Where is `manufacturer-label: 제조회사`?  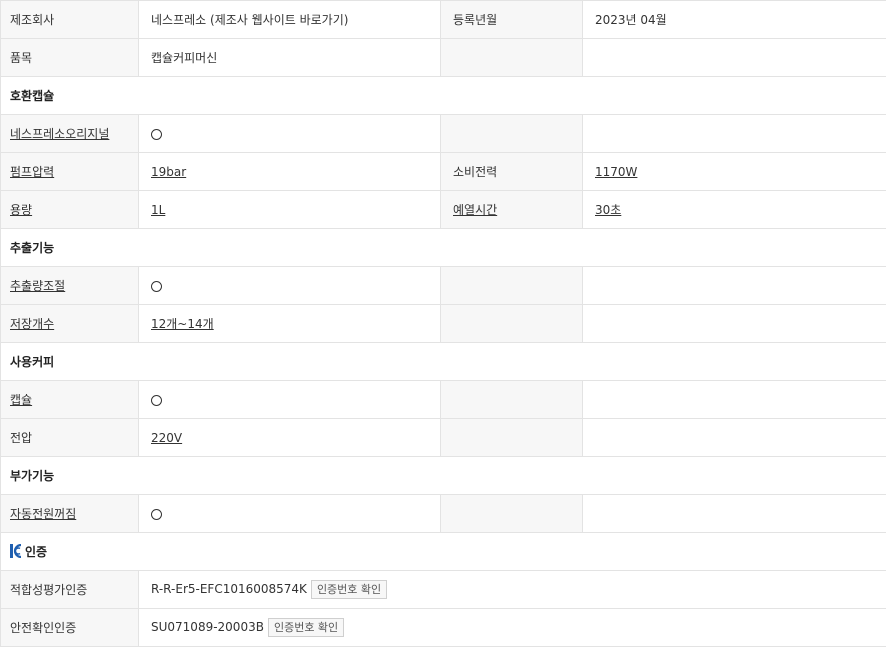
manufacturer-label: 제조회사 is located at coordinates (69, 19).